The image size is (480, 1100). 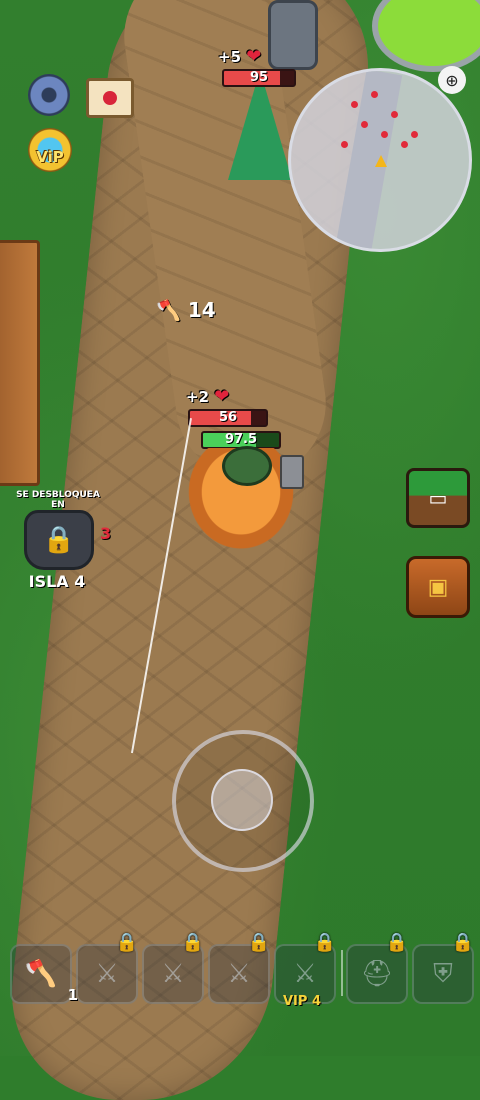 I want to click on unlock-count: 3, so click(x=106, y=533).